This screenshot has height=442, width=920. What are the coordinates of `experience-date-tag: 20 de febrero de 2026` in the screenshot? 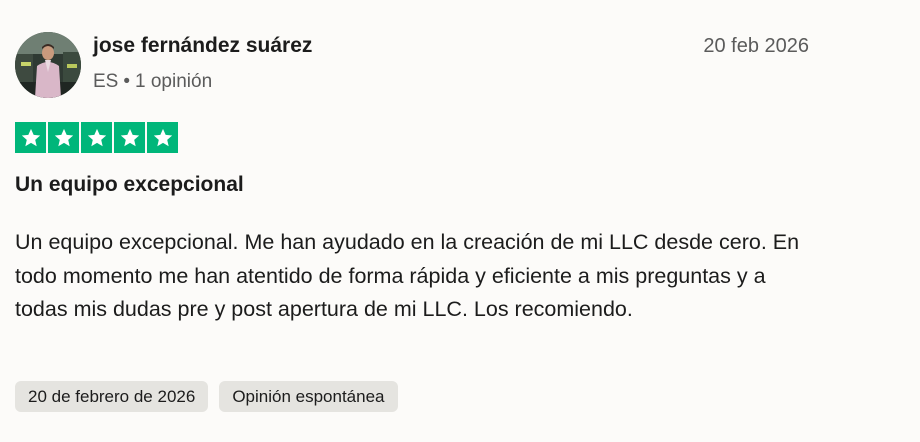 It's located at (112, 396).